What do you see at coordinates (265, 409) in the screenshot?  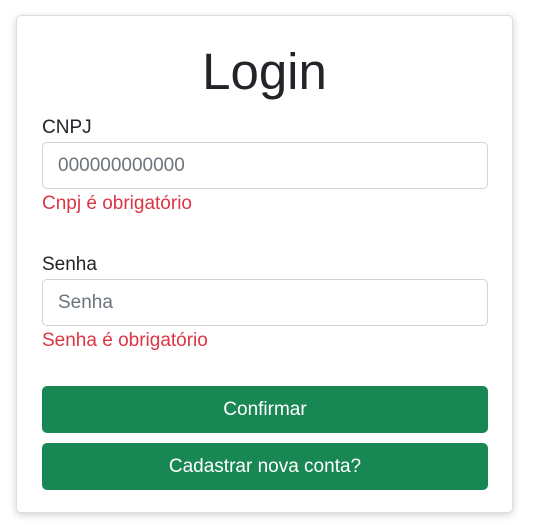 I see `confirm-button: Confirmar` at bounding box center [265, 409].